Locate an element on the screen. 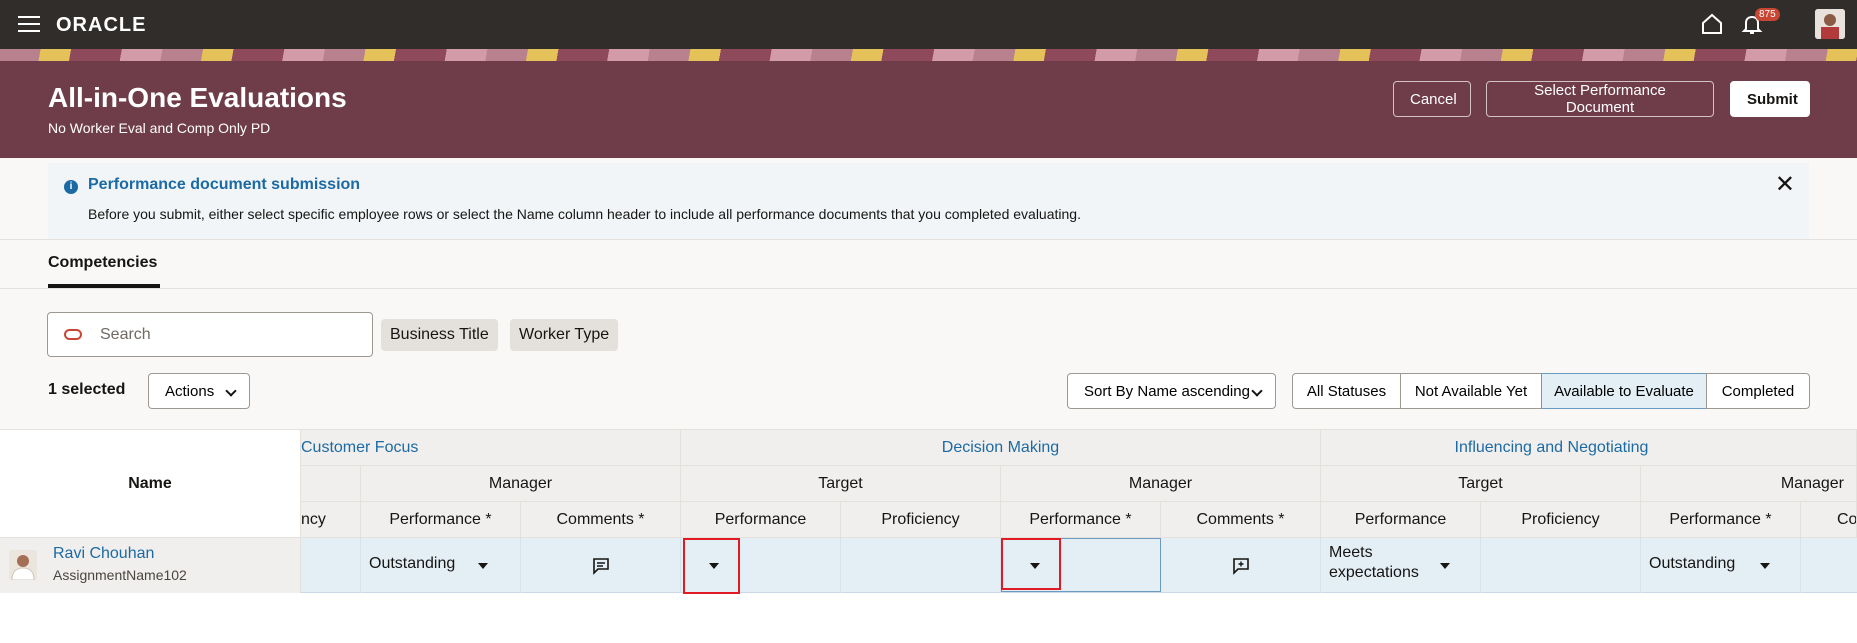  message-title: Performance document submission is located at coordinates (224, 184).